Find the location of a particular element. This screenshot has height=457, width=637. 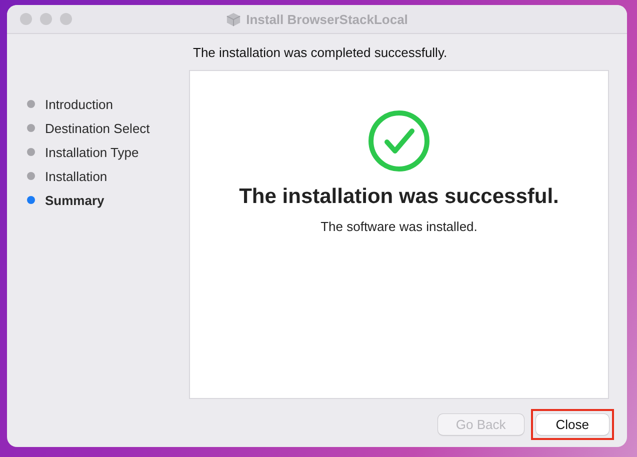

zoom-window-icon is located at coordinates (66, 19).